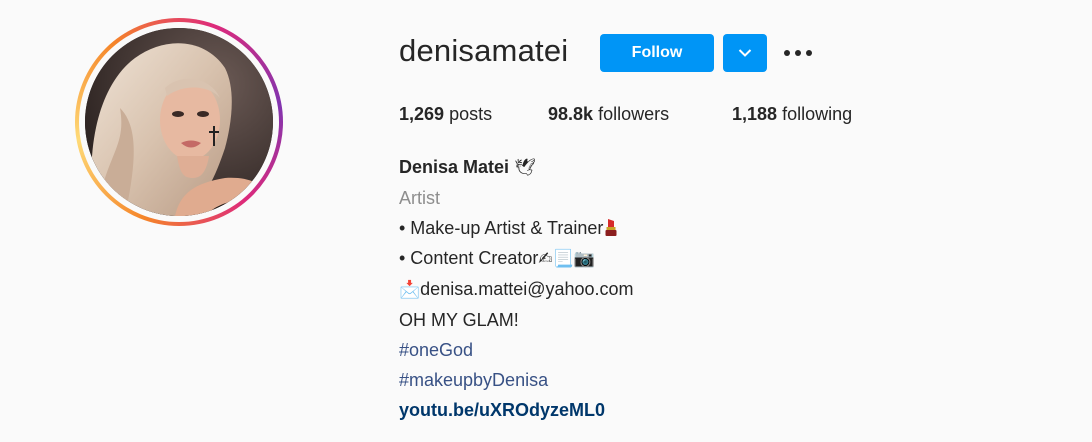 This screenshot has width=1092, height=442. I want to click on bio-name-line: Denisa Matei 🕊, so click(516, 167).